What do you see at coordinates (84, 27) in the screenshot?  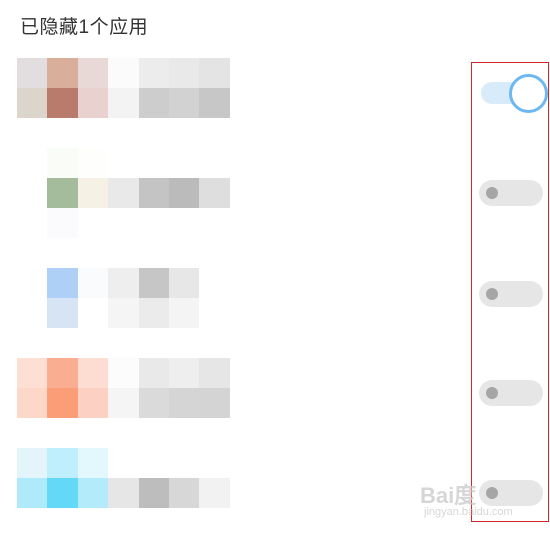 I see `hidden-apps-count-title: 已隐藏1个应用` at bounding box center [84, 27].